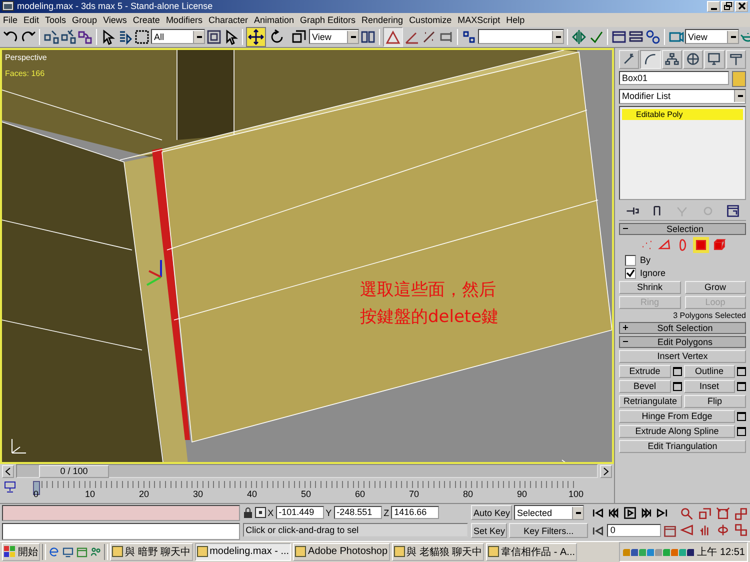 The width and height of the screenshot is (750, 562). I want to click on key-mode-dropdown: Selected, so click(549, 512).